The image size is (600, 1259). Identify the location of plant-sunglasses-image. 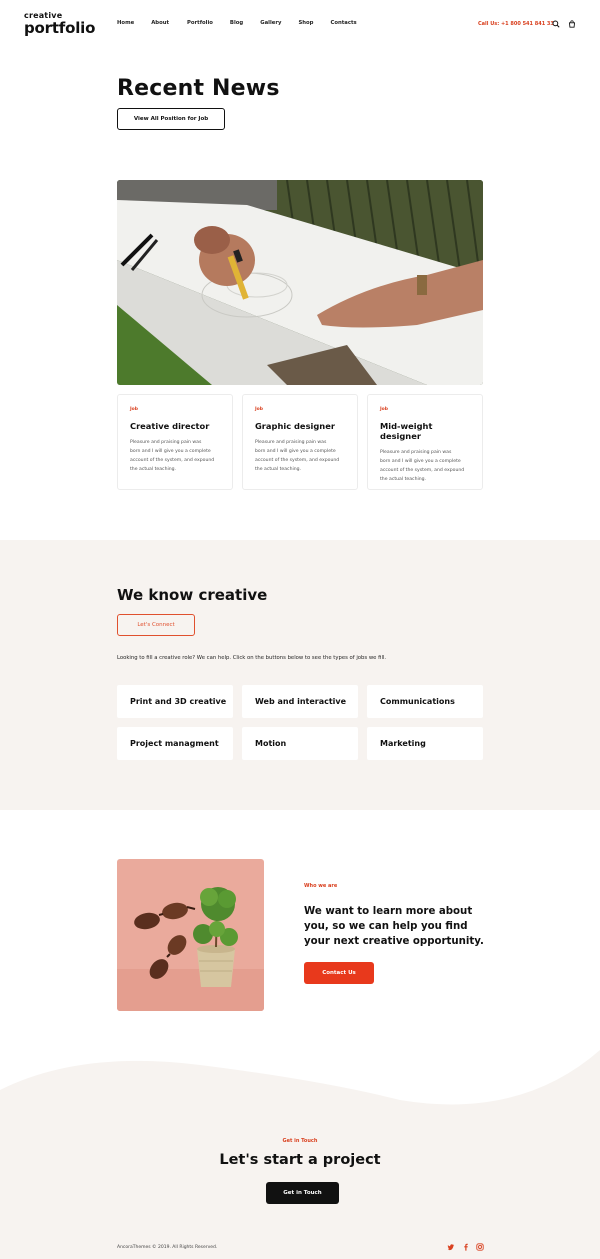
(190, 935).